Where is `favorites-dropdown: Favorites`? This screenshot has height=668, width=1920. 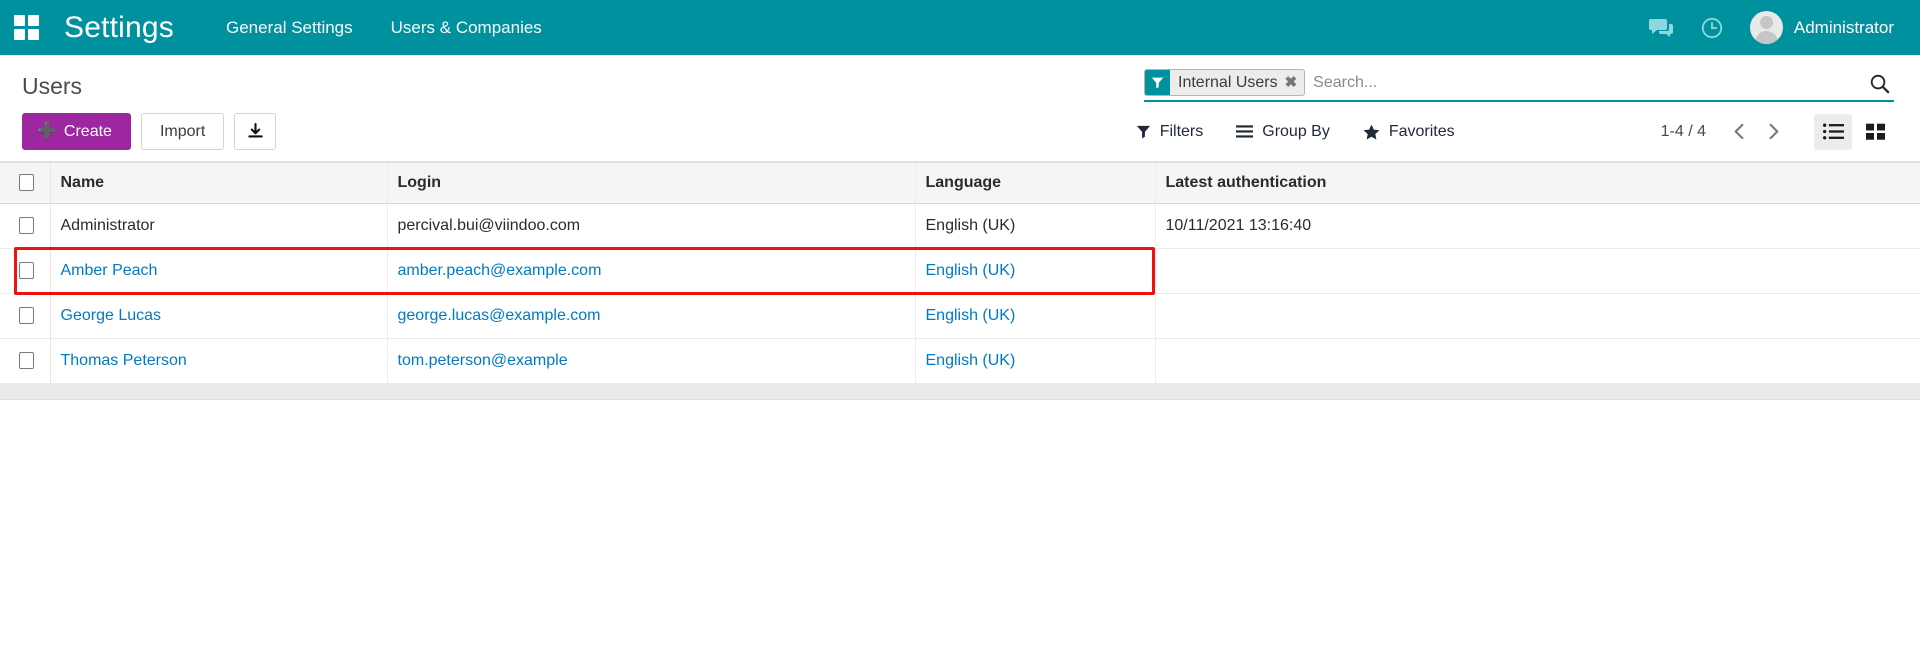
favorites-dropdown: Favorites is located at coordinates (1409, 132).